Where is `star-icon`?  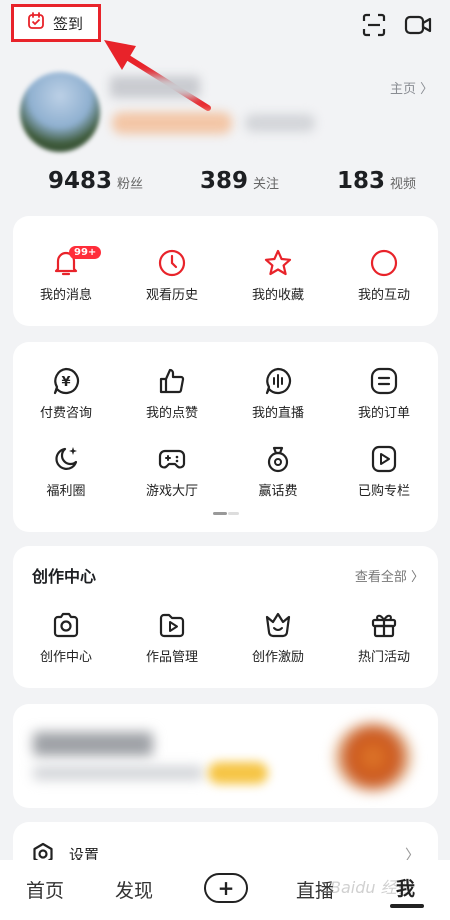
star-icon is located at coordinates (278, 262).